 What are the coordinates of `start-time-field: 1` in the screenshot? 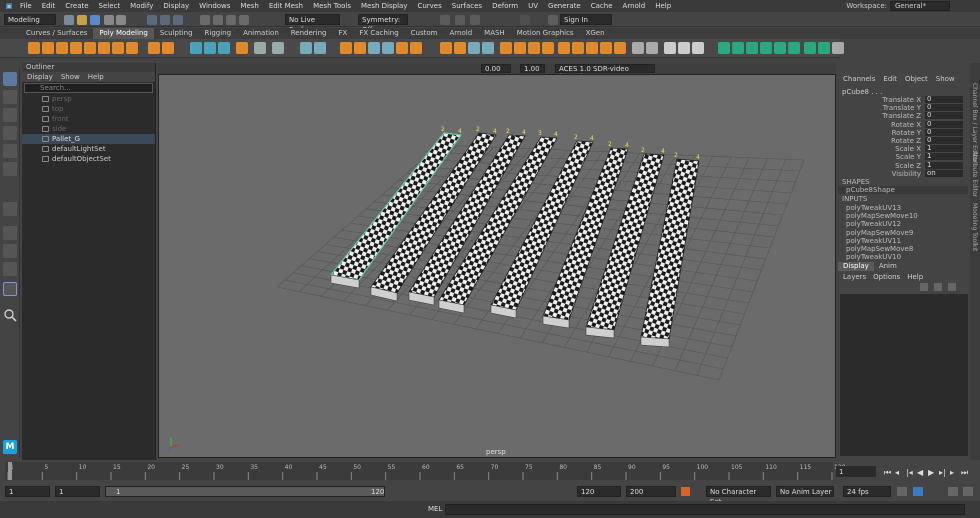 It's located at (27, 491).